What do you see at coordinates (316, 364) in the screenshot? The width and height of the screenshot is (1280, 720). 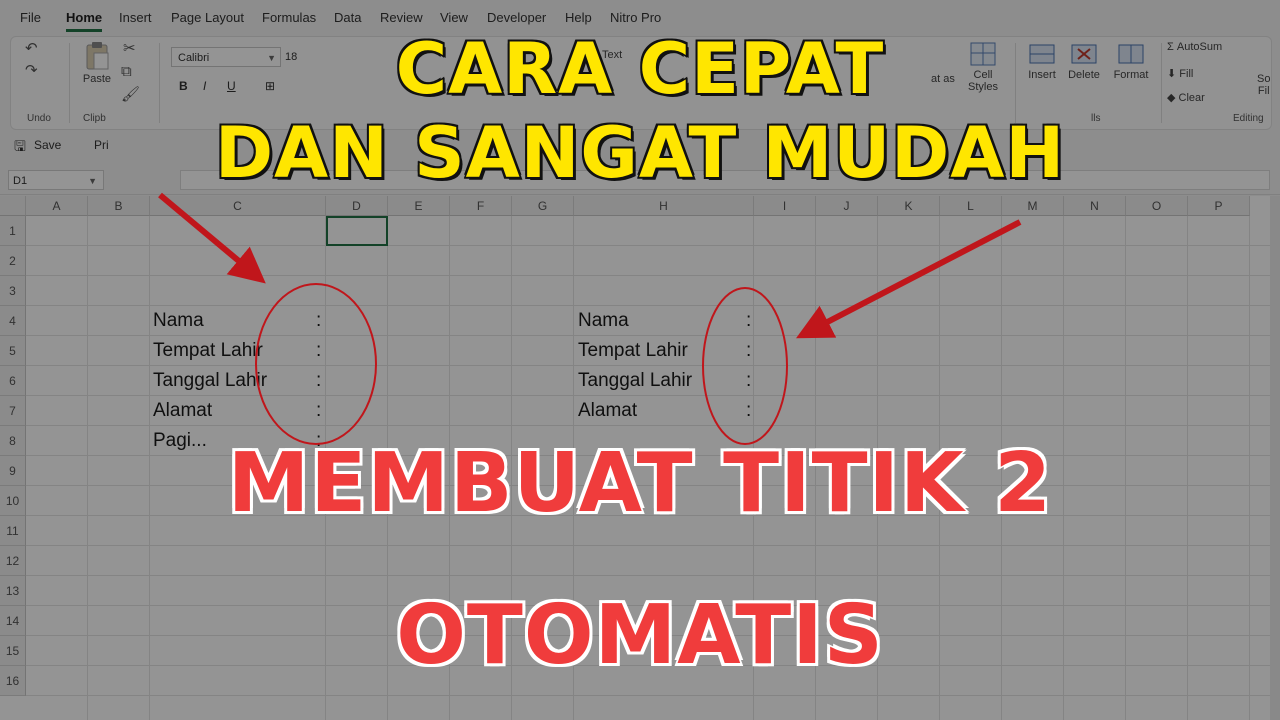 I see `highlight-circle-left` at bounding box center [316, 364].